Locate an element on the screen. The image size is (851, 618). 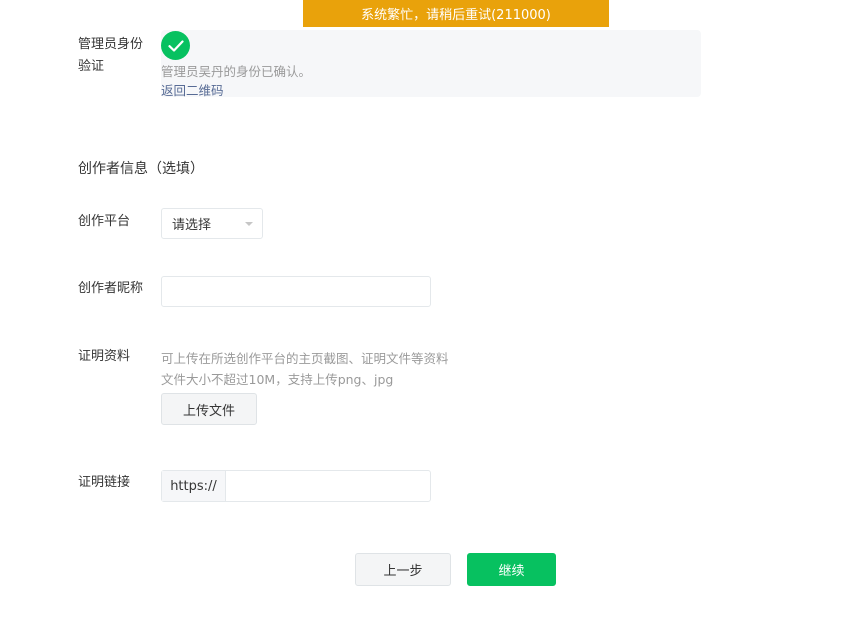
platform-select-value: 请选择 is located at coordinates (192, 225).